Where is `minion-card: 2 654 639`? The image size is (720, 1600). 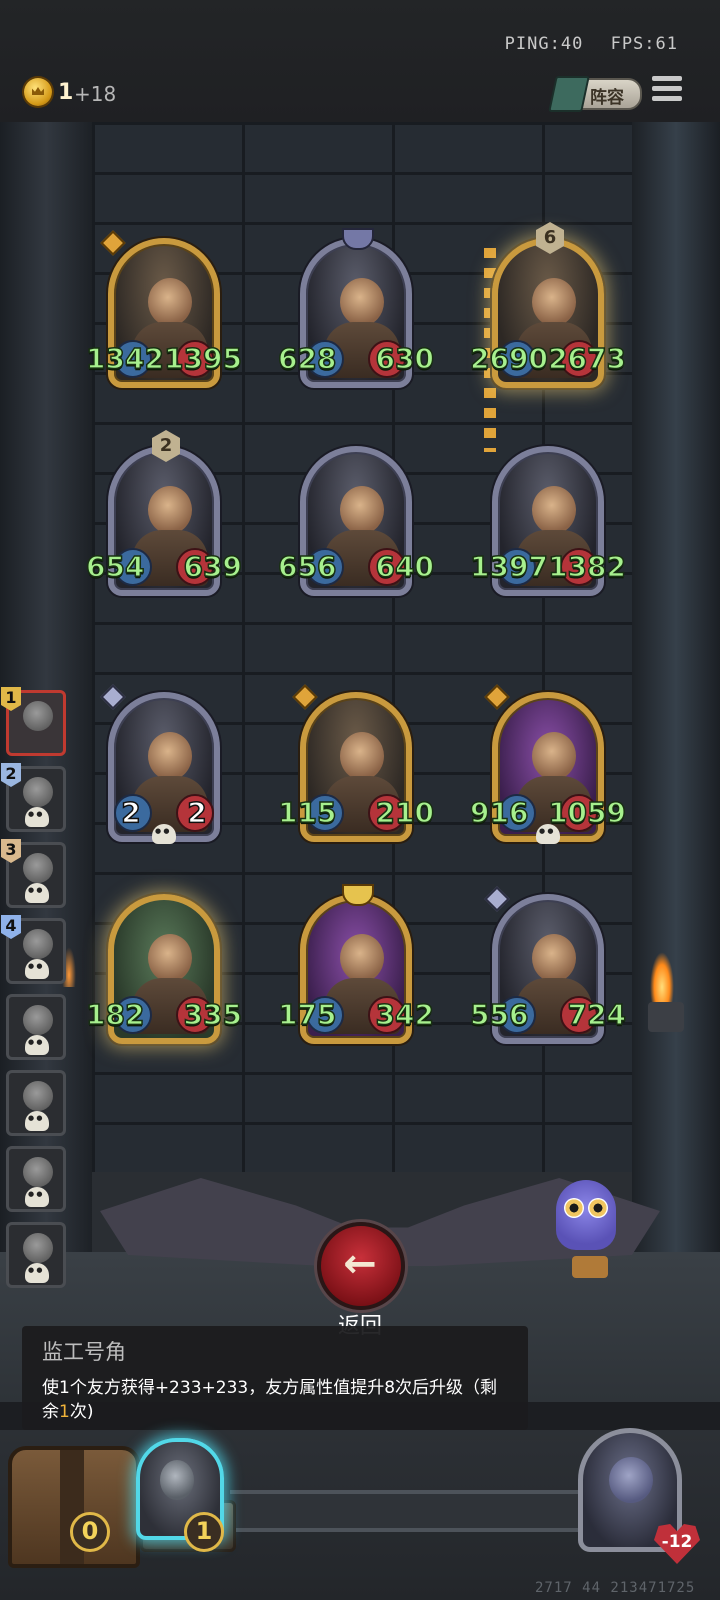 minion-card: 2 654 639 is located at coordinates (164, 513).